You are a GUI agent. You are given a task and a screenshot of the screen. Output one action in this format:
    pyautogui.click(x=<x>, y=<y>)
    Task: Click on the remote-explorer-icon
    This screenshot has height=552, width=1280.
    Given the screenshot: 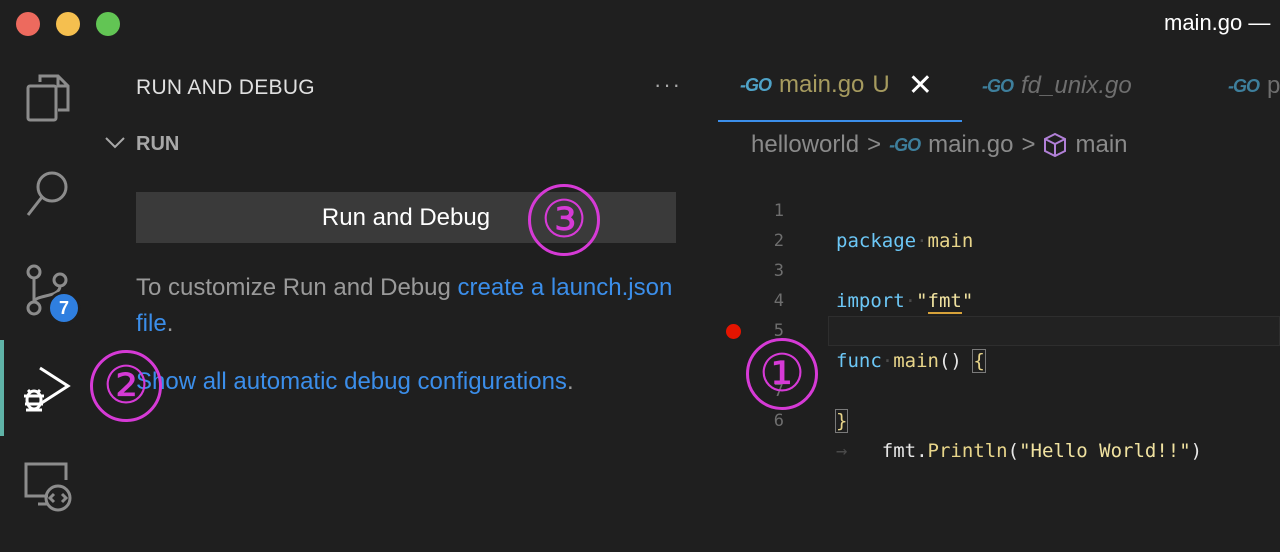 What is the action you would take?
    pyautogui.click(x=48, y=486)
    